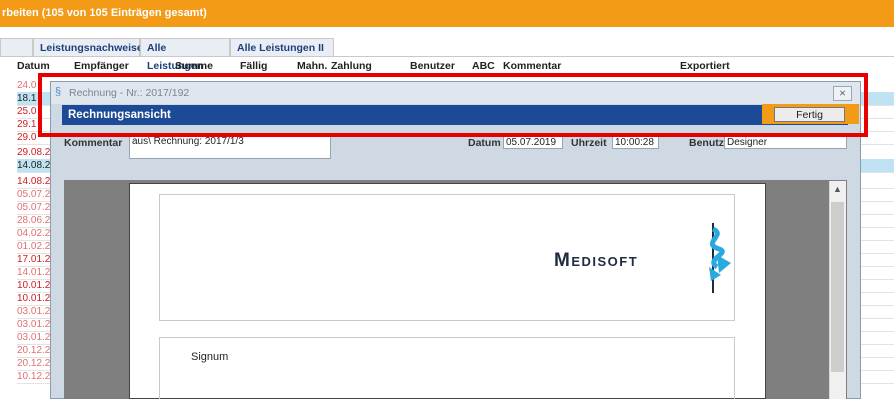 This screenshot has height=399, width=894. What do you see at coordinates (253, 66) in the screenshot?
I see `col-faellig: Fällig` at bounding box center [253, 66].